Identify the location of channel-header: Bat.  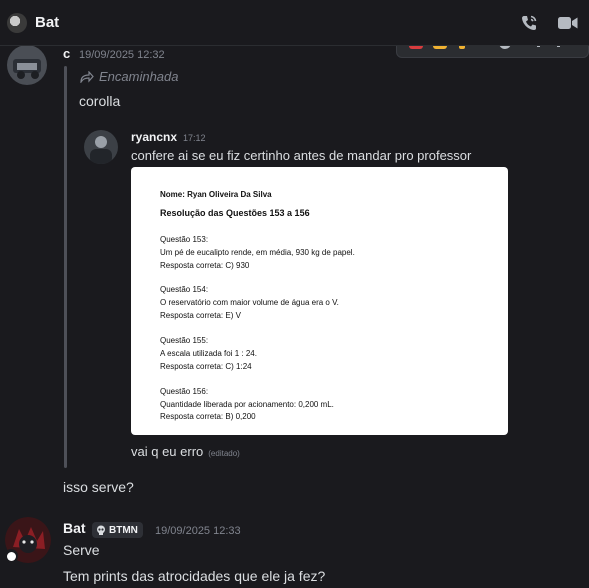
(294, 23).